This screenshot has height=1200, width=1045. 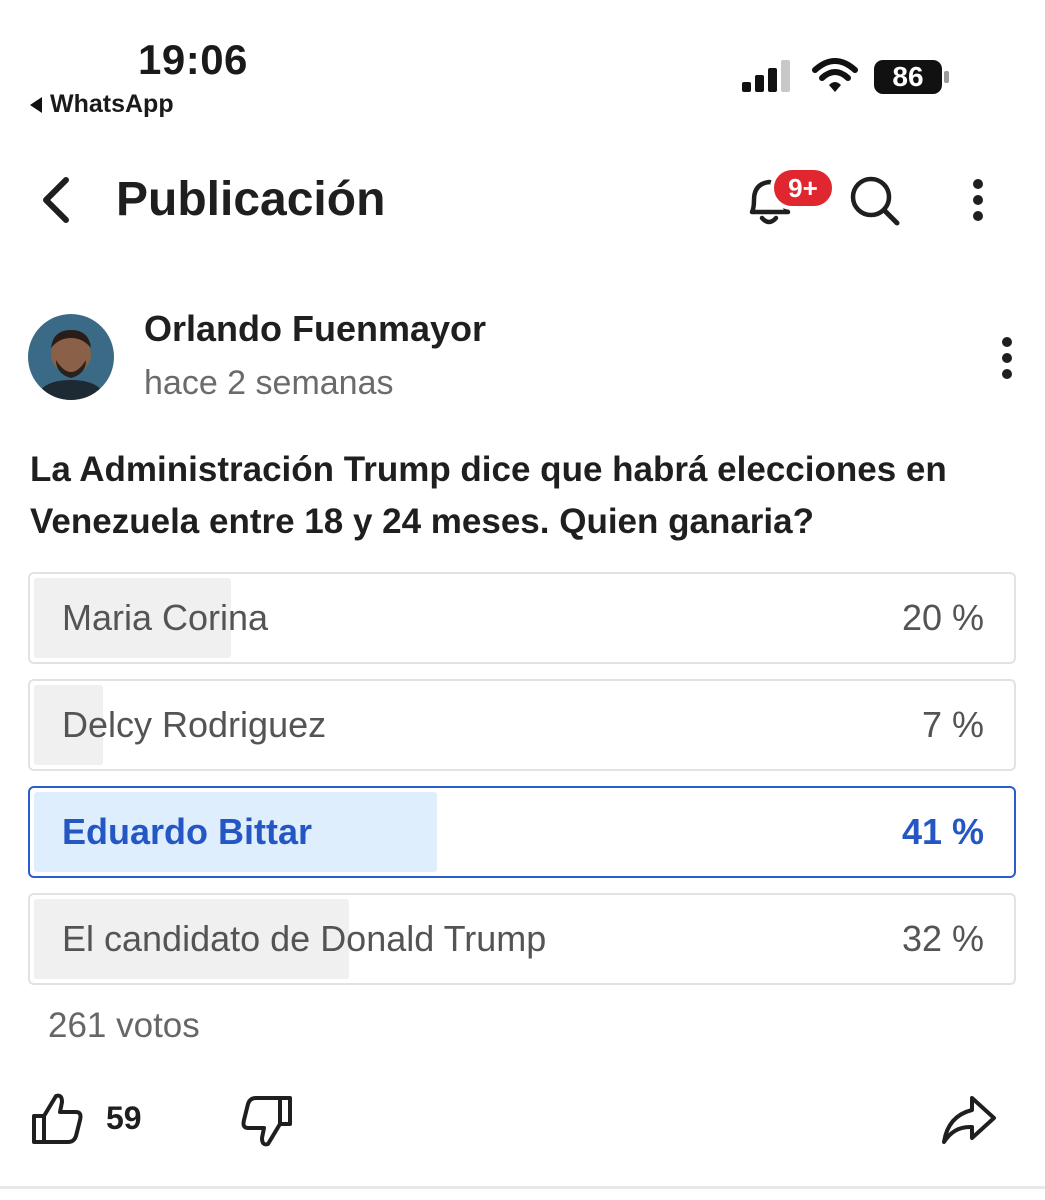 What do you see at coordinates (124, 1118) in the screenshot?
I see `like-count: 59` at bounding box center [124, 1118].